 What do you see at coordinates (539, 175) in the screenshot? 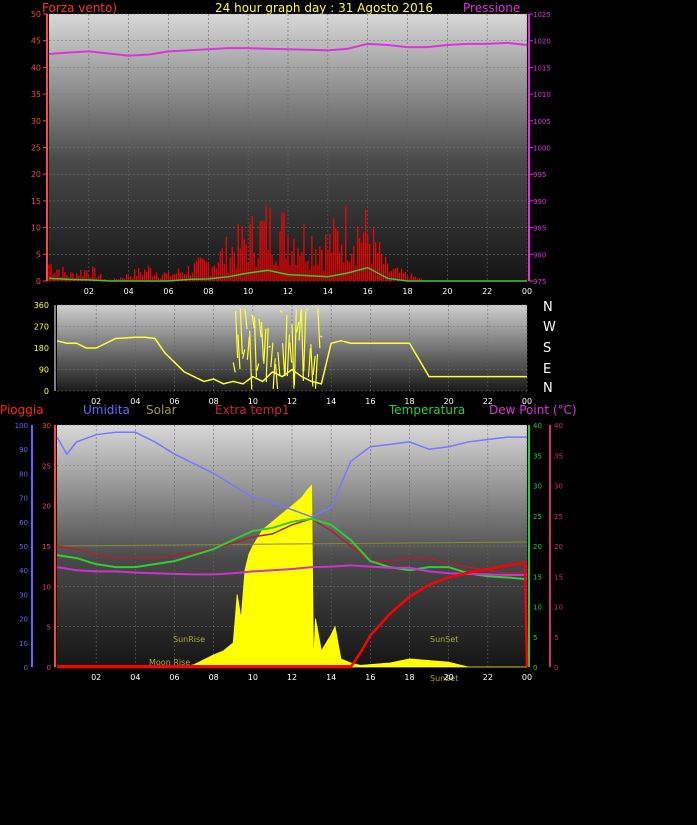
I see `y-right-tick-label: 995` at bounding box center [539, 175].